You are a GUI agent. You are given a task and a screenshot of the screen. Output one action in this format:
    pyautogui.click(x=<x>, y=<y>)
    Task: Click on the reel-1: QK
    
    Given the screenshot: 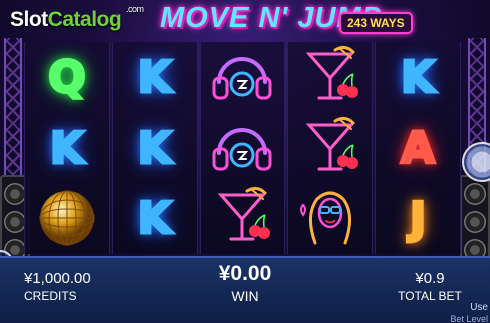 What is the action you would take?
    pyautogui.click(x=67, y=148)
    